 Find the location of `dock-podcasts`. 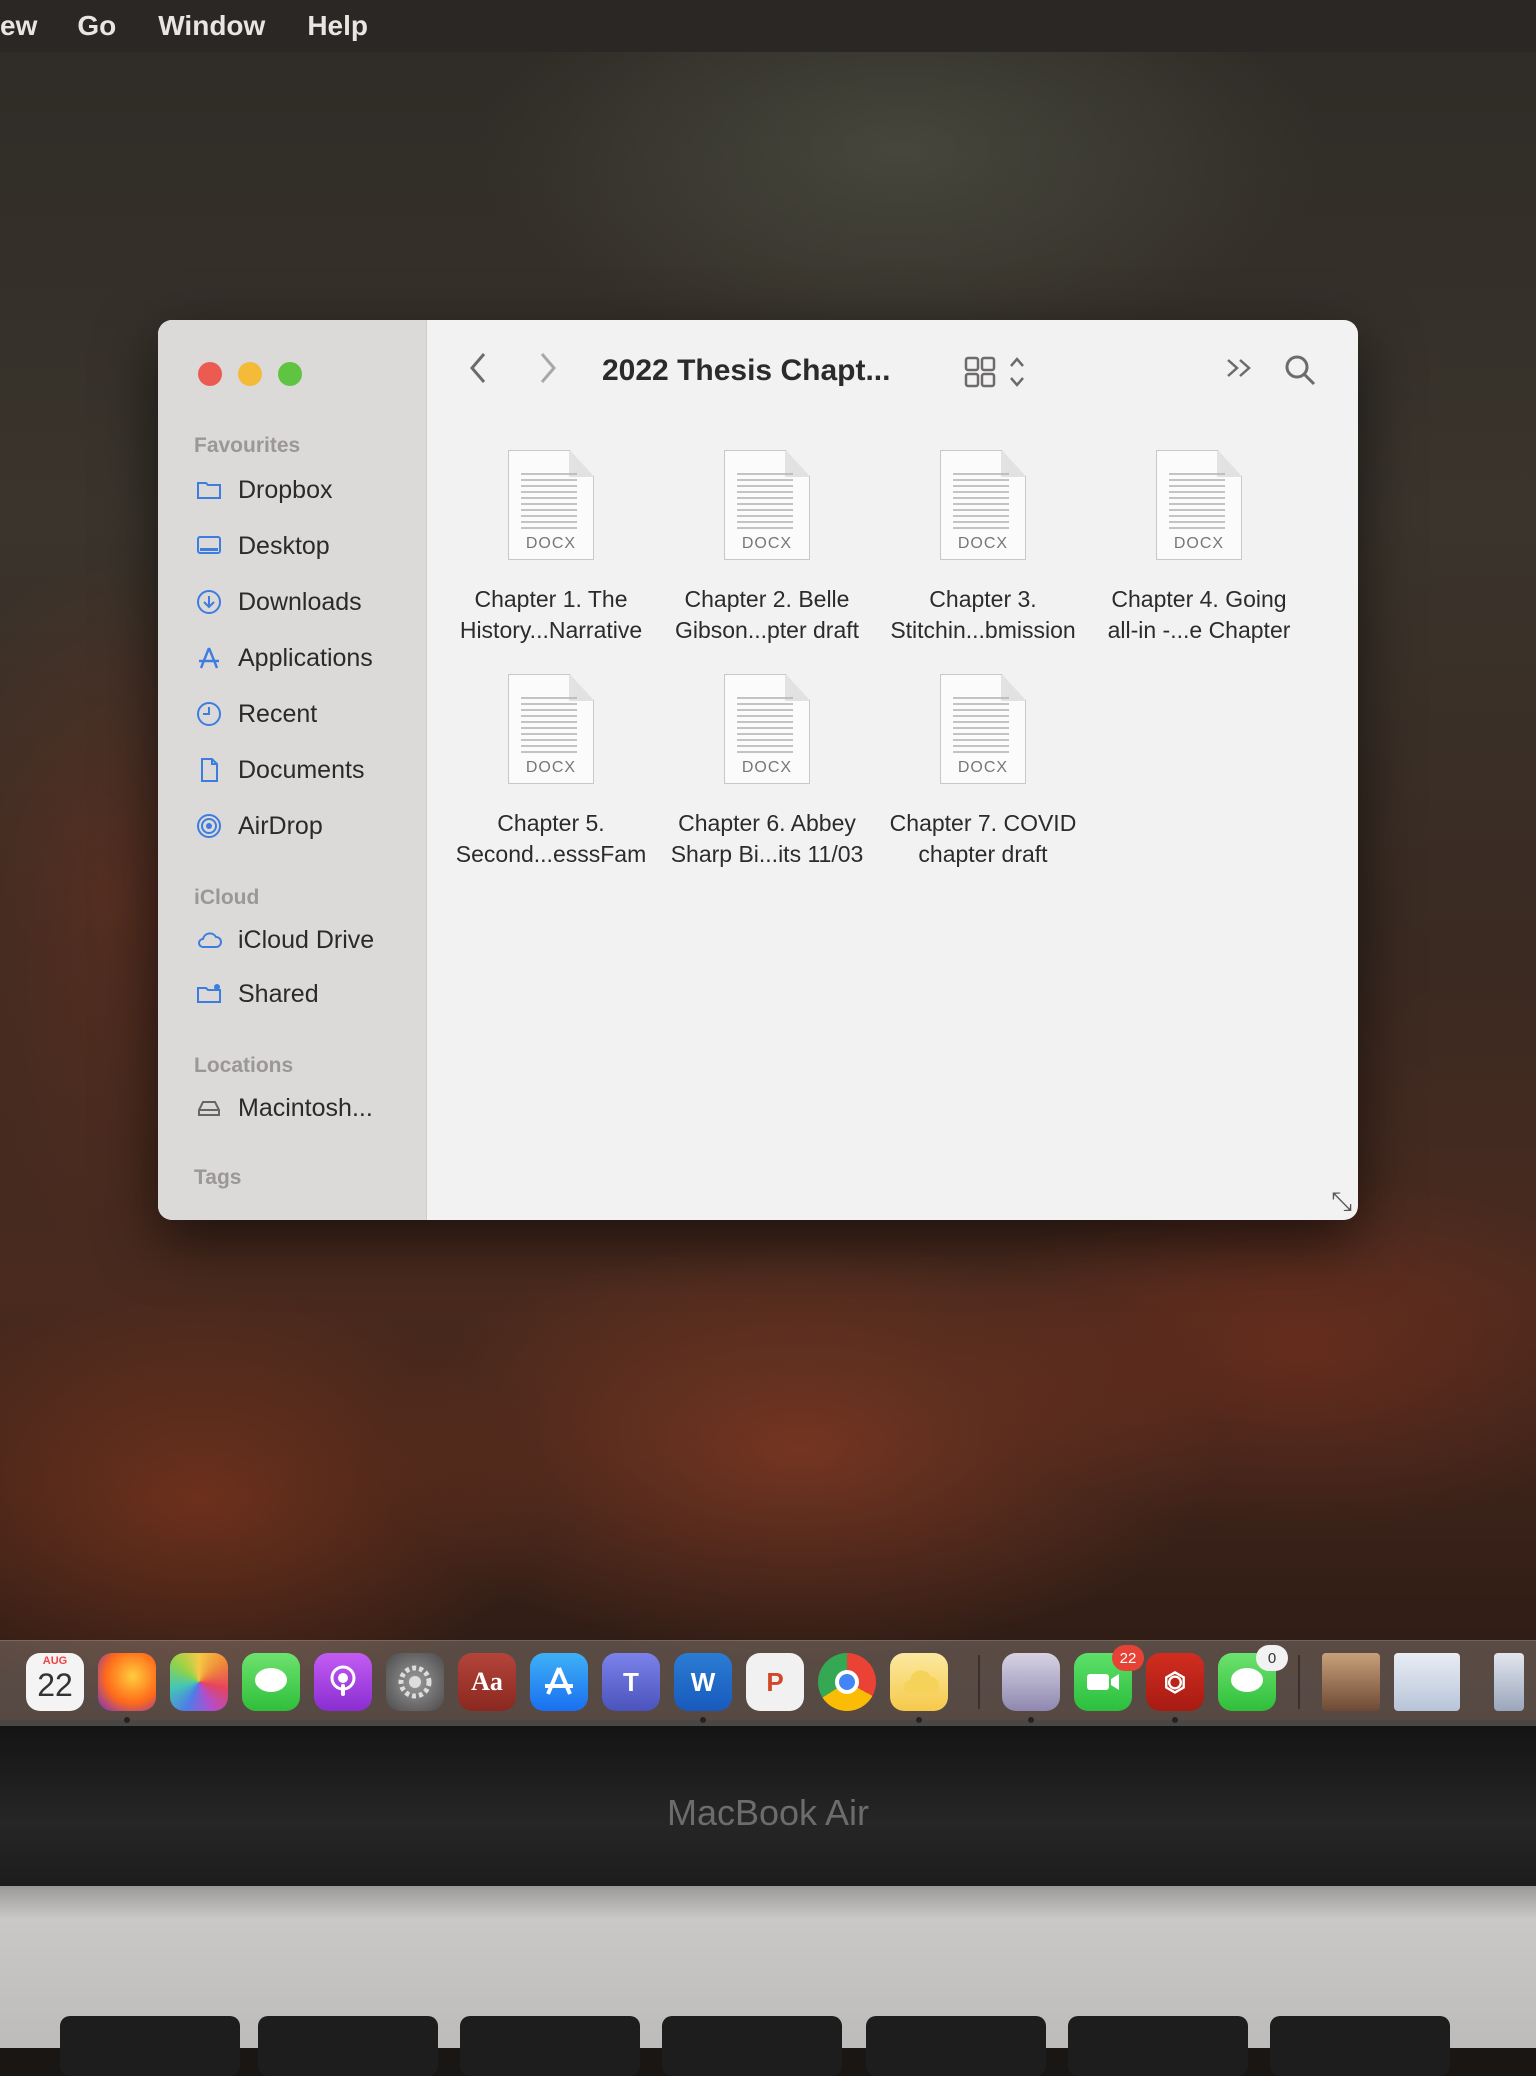

dock-podcasts is located at coordinates (343, 1682).